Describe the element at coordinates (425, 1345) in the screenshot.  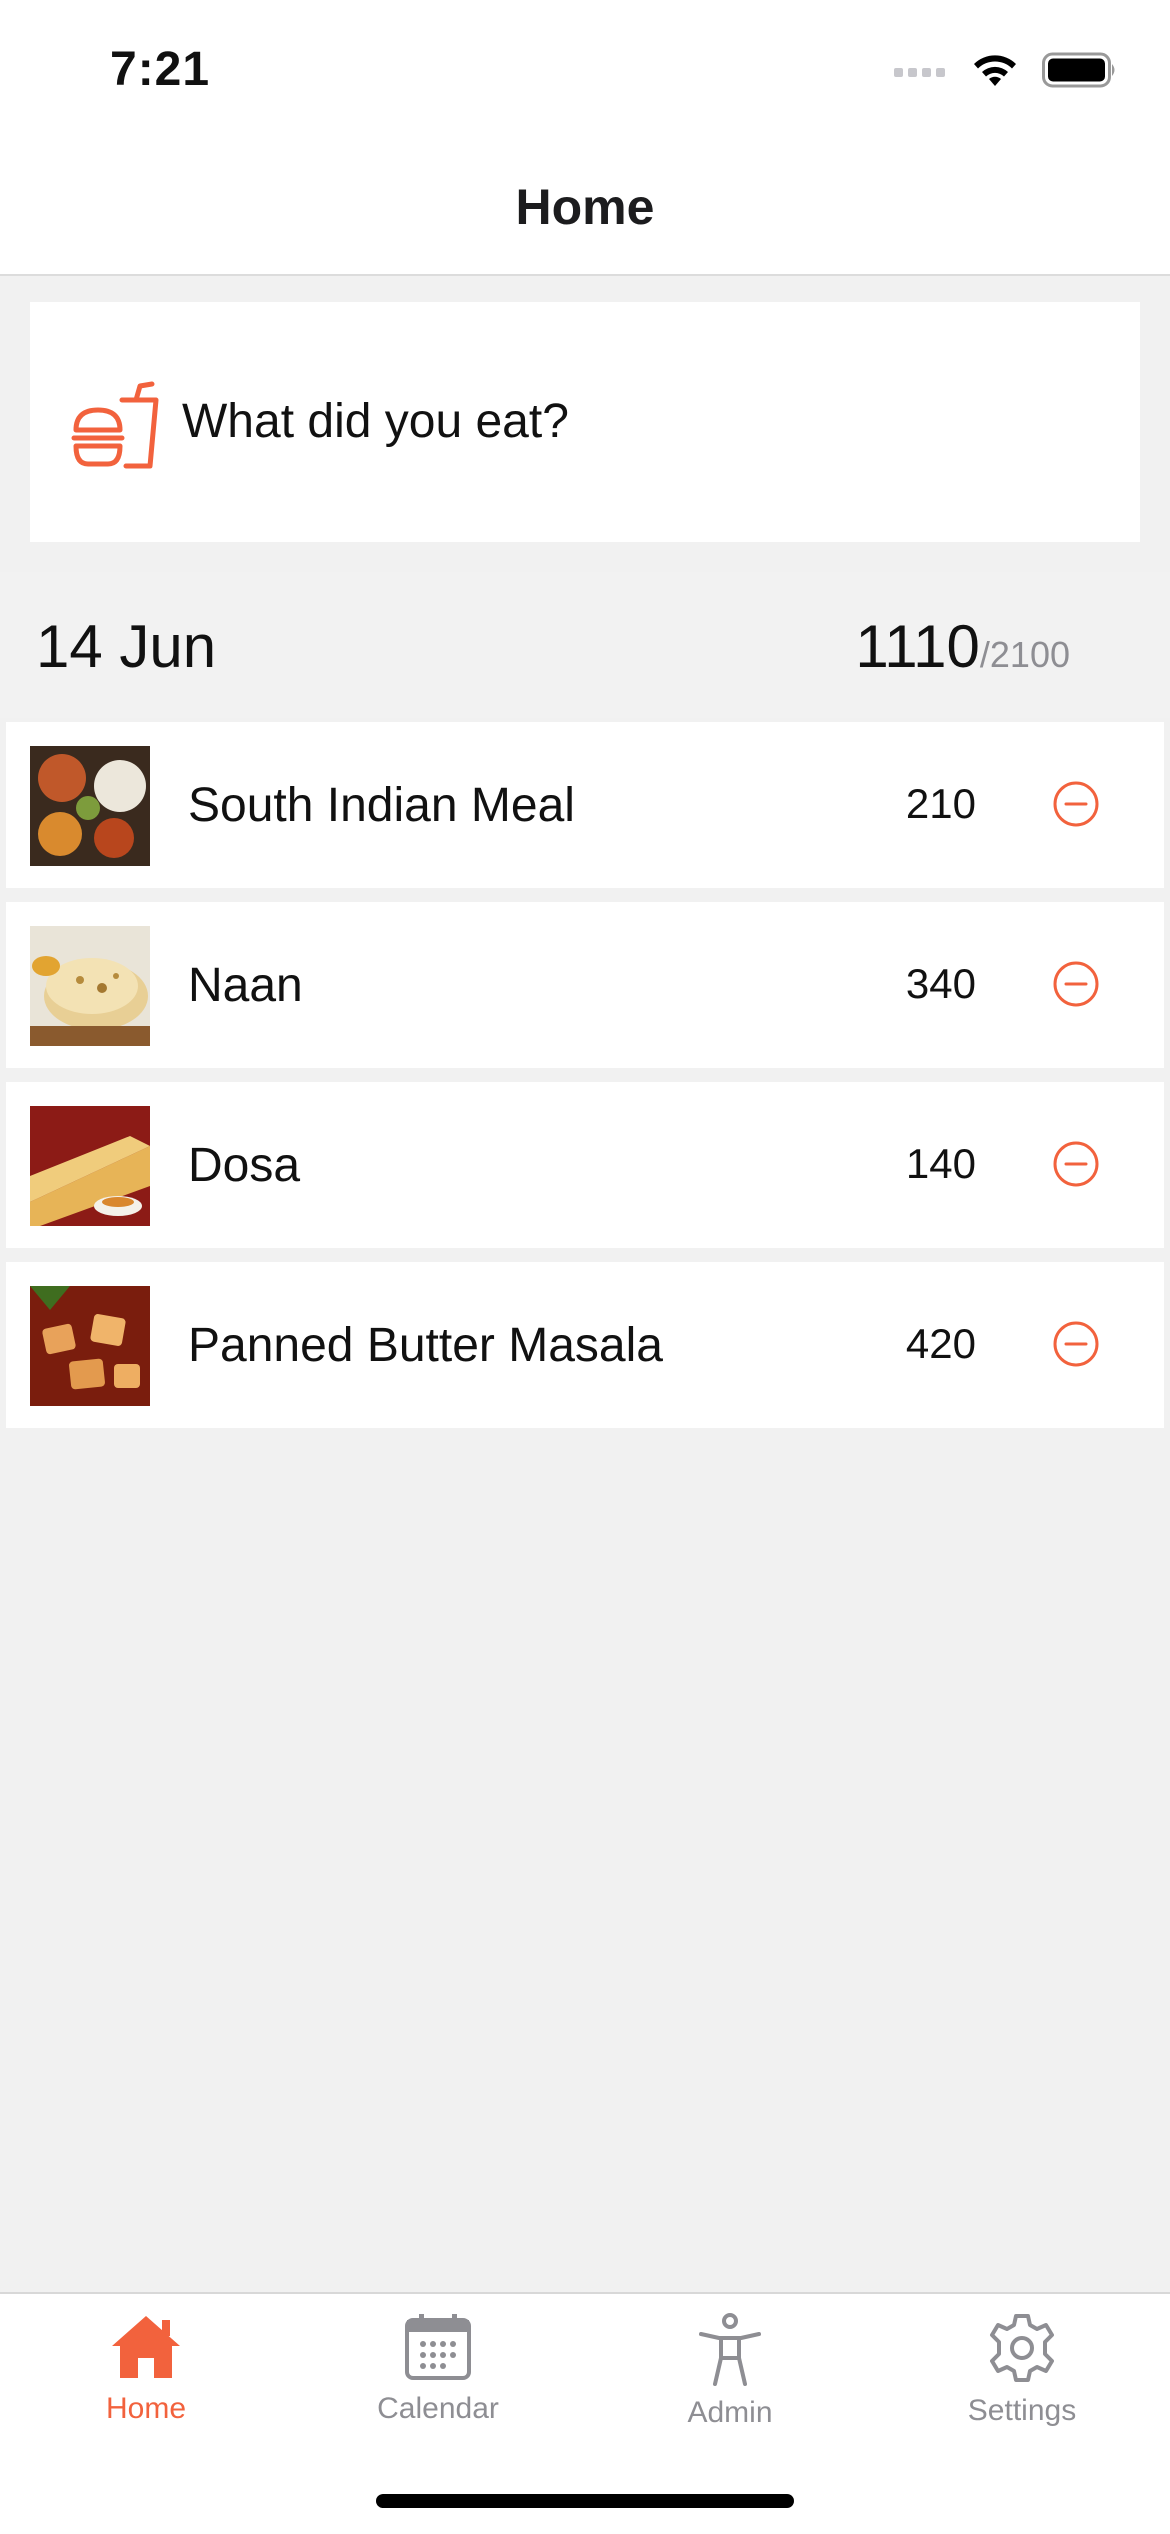
I see `food-name: Panned Butter Masala` at that location.